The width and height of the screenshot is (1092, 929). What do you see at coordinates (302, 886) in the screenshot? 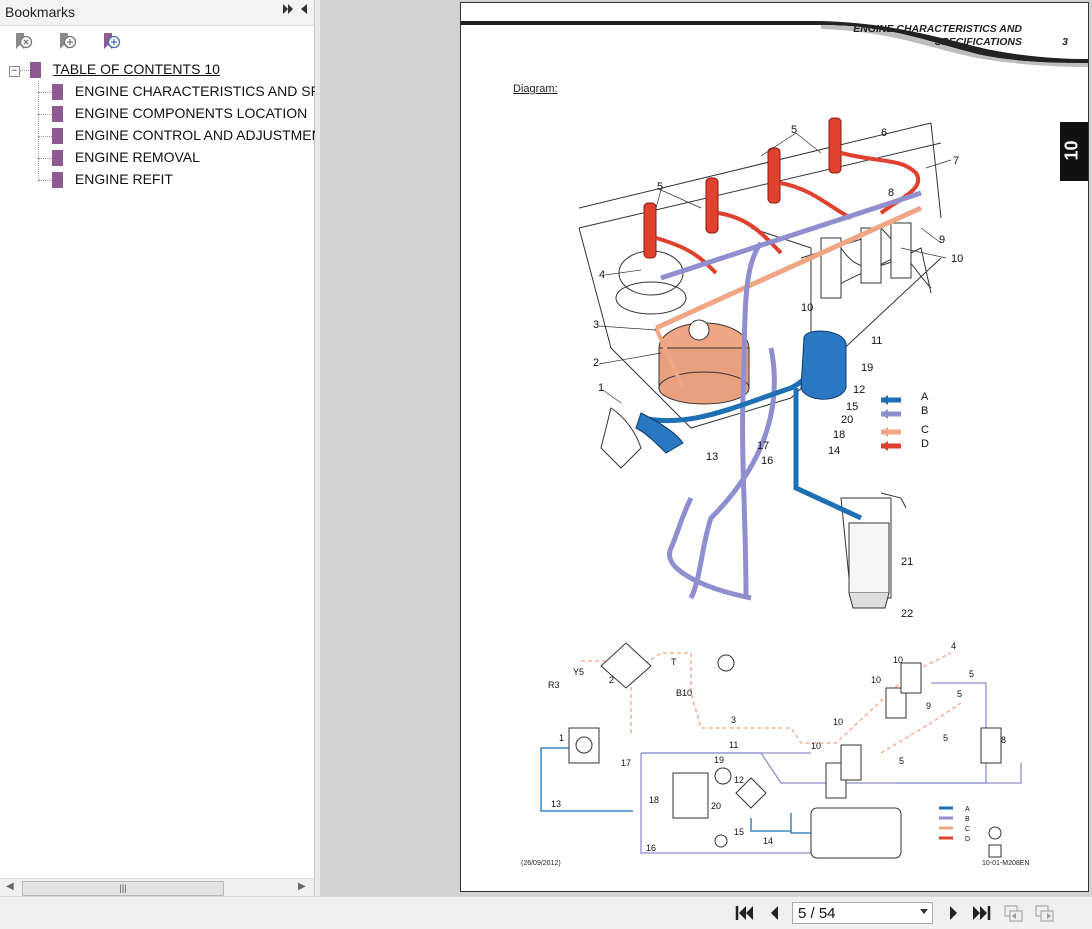
I see `scroll-right-icon: ▶` at bounding box center [302, 886].